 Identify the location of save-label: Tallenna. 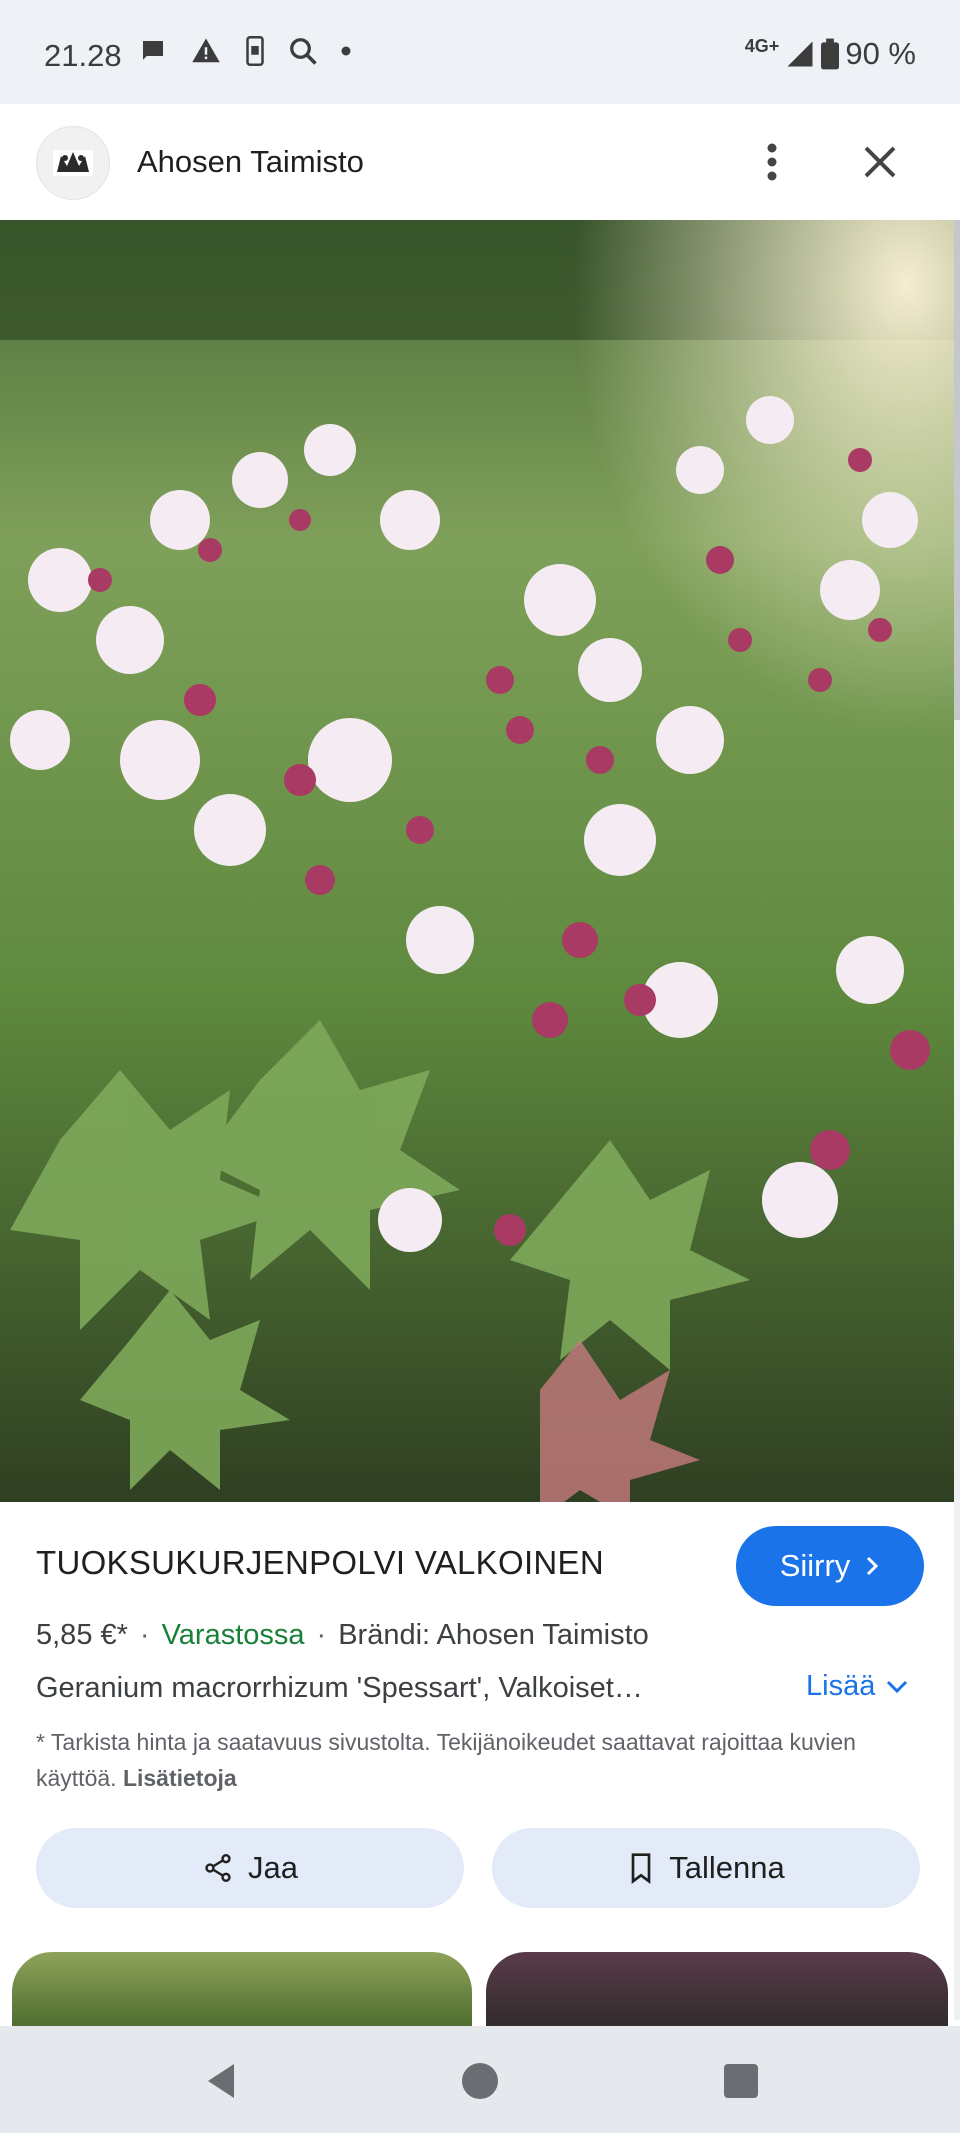
(727, 1867).